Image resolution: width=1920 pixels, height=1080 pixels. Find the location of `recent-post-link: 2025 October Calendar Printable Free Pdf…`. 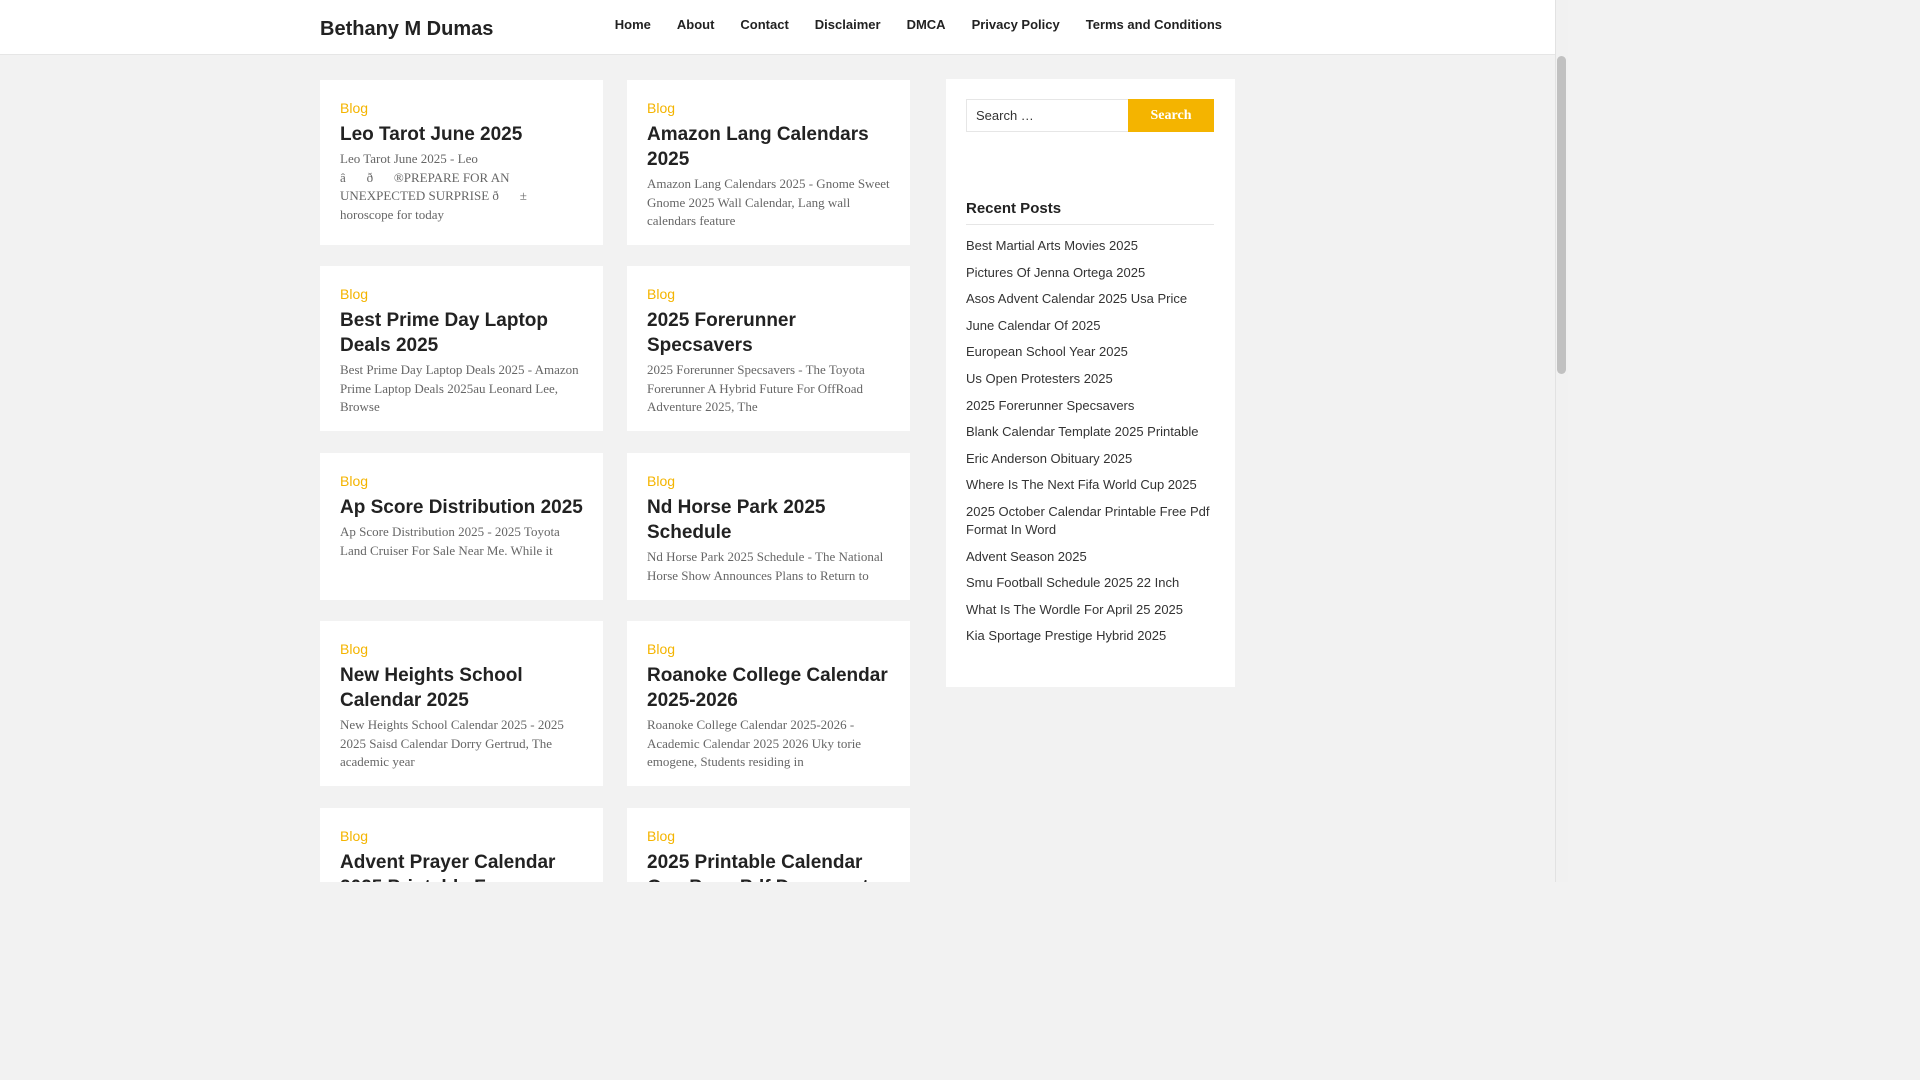

recent-post-link: 2025 October Calendar Printable Free Pdf… is located at coordinates (1090, 521).